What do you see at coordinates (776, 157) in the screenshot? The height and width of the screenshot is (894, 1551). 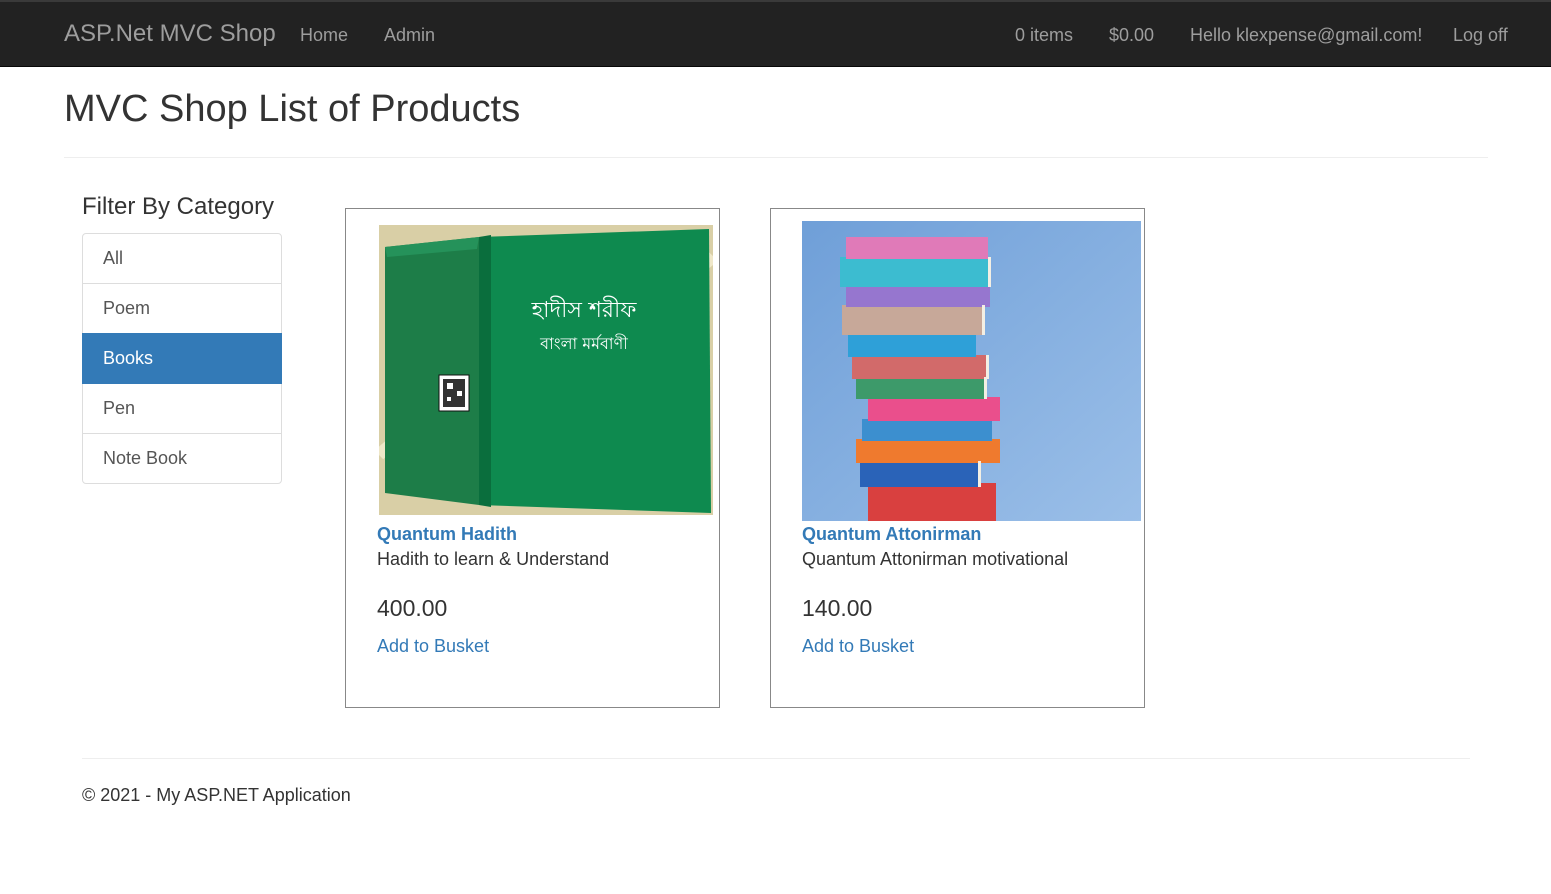 I see `divider` at bounding box center [776, 157].